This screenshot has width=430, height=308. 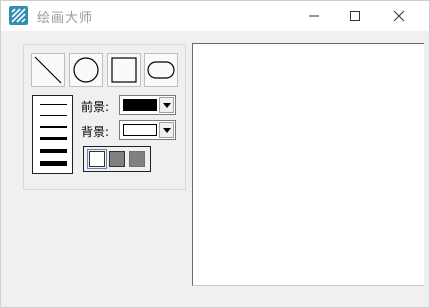 I want to click on close-button, so click(x=399, y=16).